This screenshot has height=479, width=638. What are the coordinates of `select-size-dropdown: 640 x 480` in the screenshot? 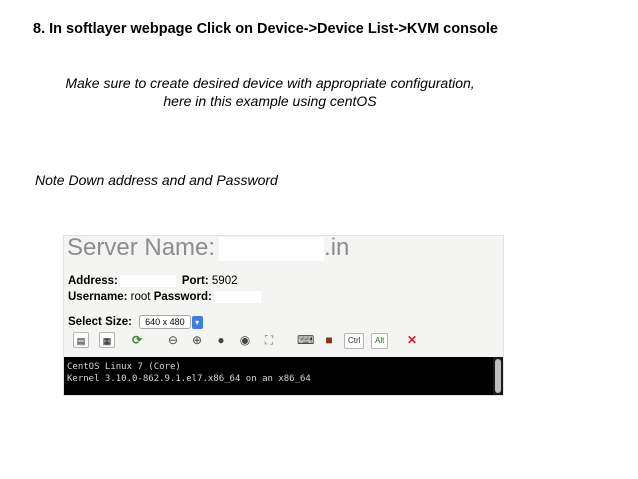 It's located at (165, 322).